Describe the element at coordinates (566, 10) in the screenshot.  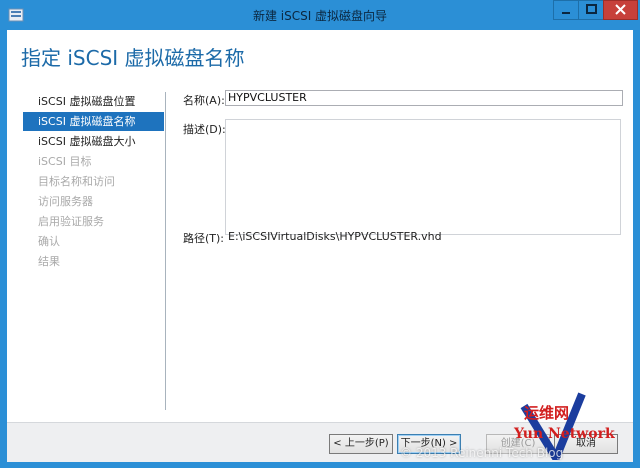
I see `minimize-button` at that location.